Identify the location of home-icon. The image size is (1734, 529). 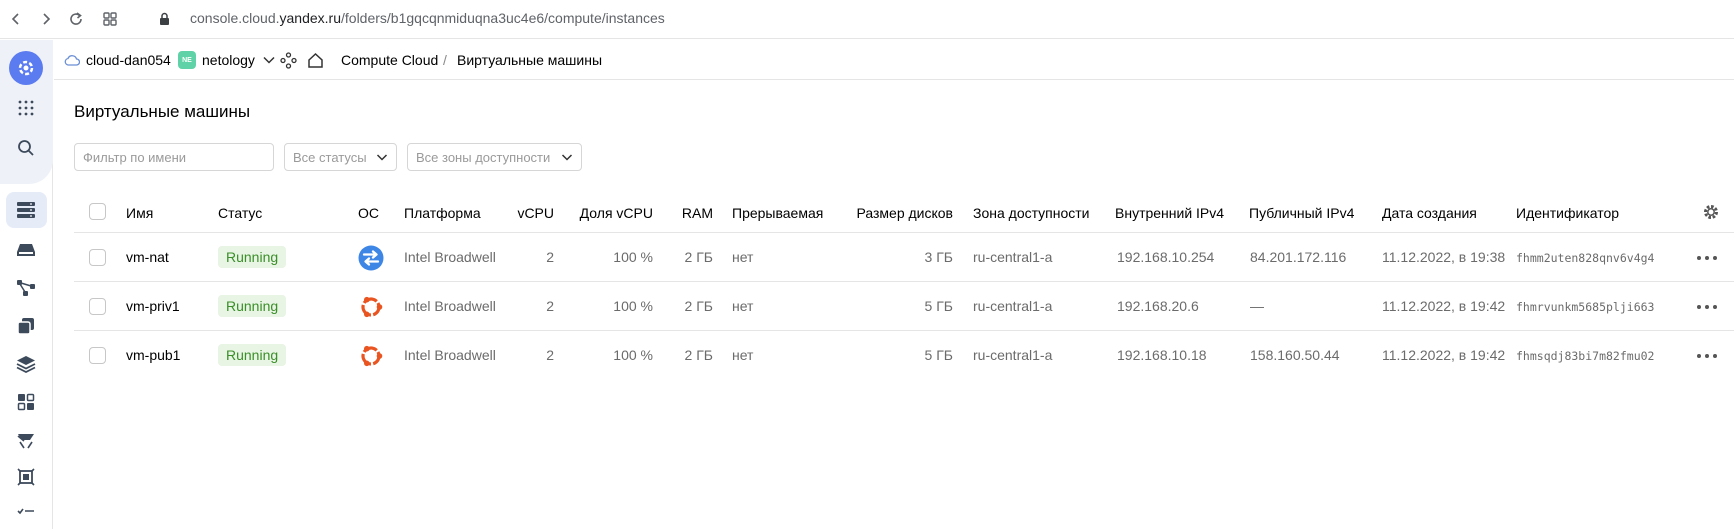
(315, 60).